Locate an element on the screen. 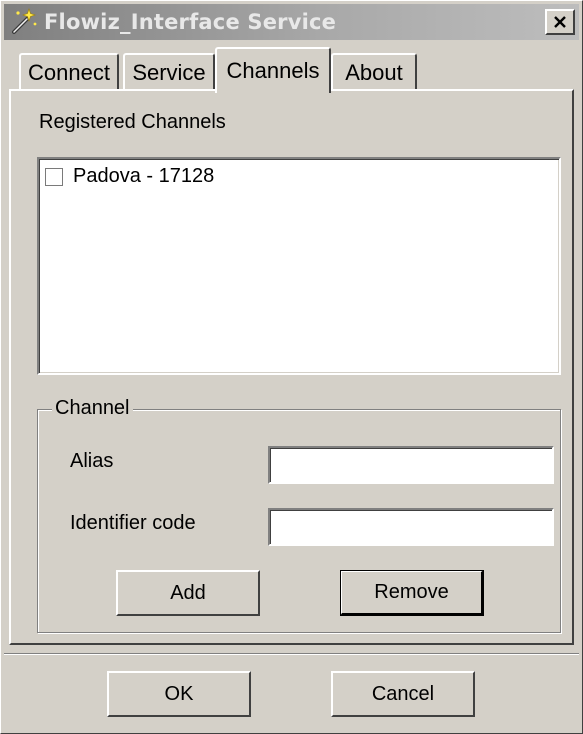 The image size is (583, 734). identifier-code-label: Identifier code is located at coordinates (133, 523).